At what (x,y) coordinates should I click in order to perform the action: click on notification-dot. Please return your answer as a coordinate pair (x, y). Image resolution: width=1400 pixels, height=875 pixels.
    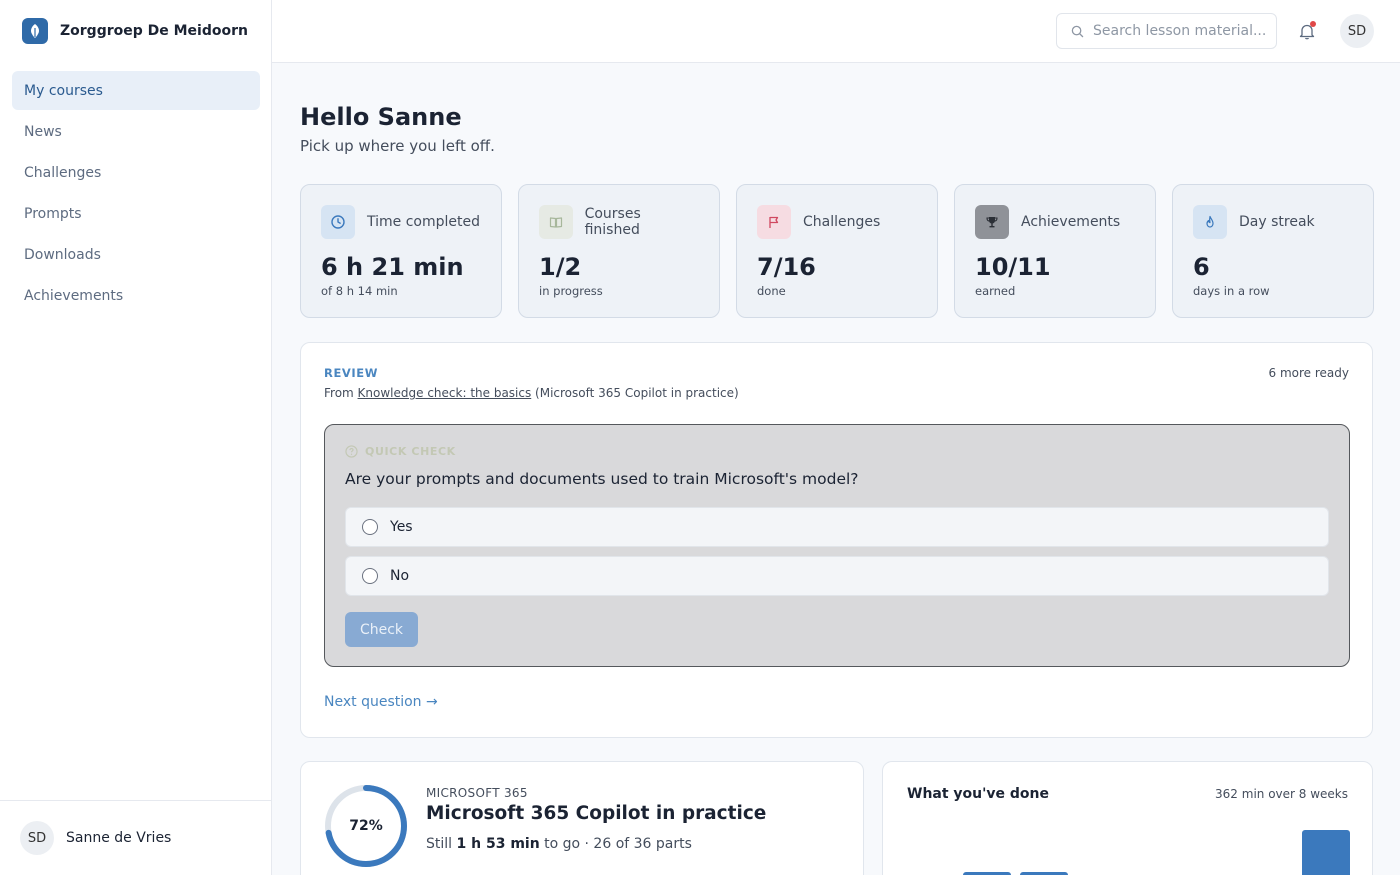
    Looking at the image, I should click on (1313, 24).